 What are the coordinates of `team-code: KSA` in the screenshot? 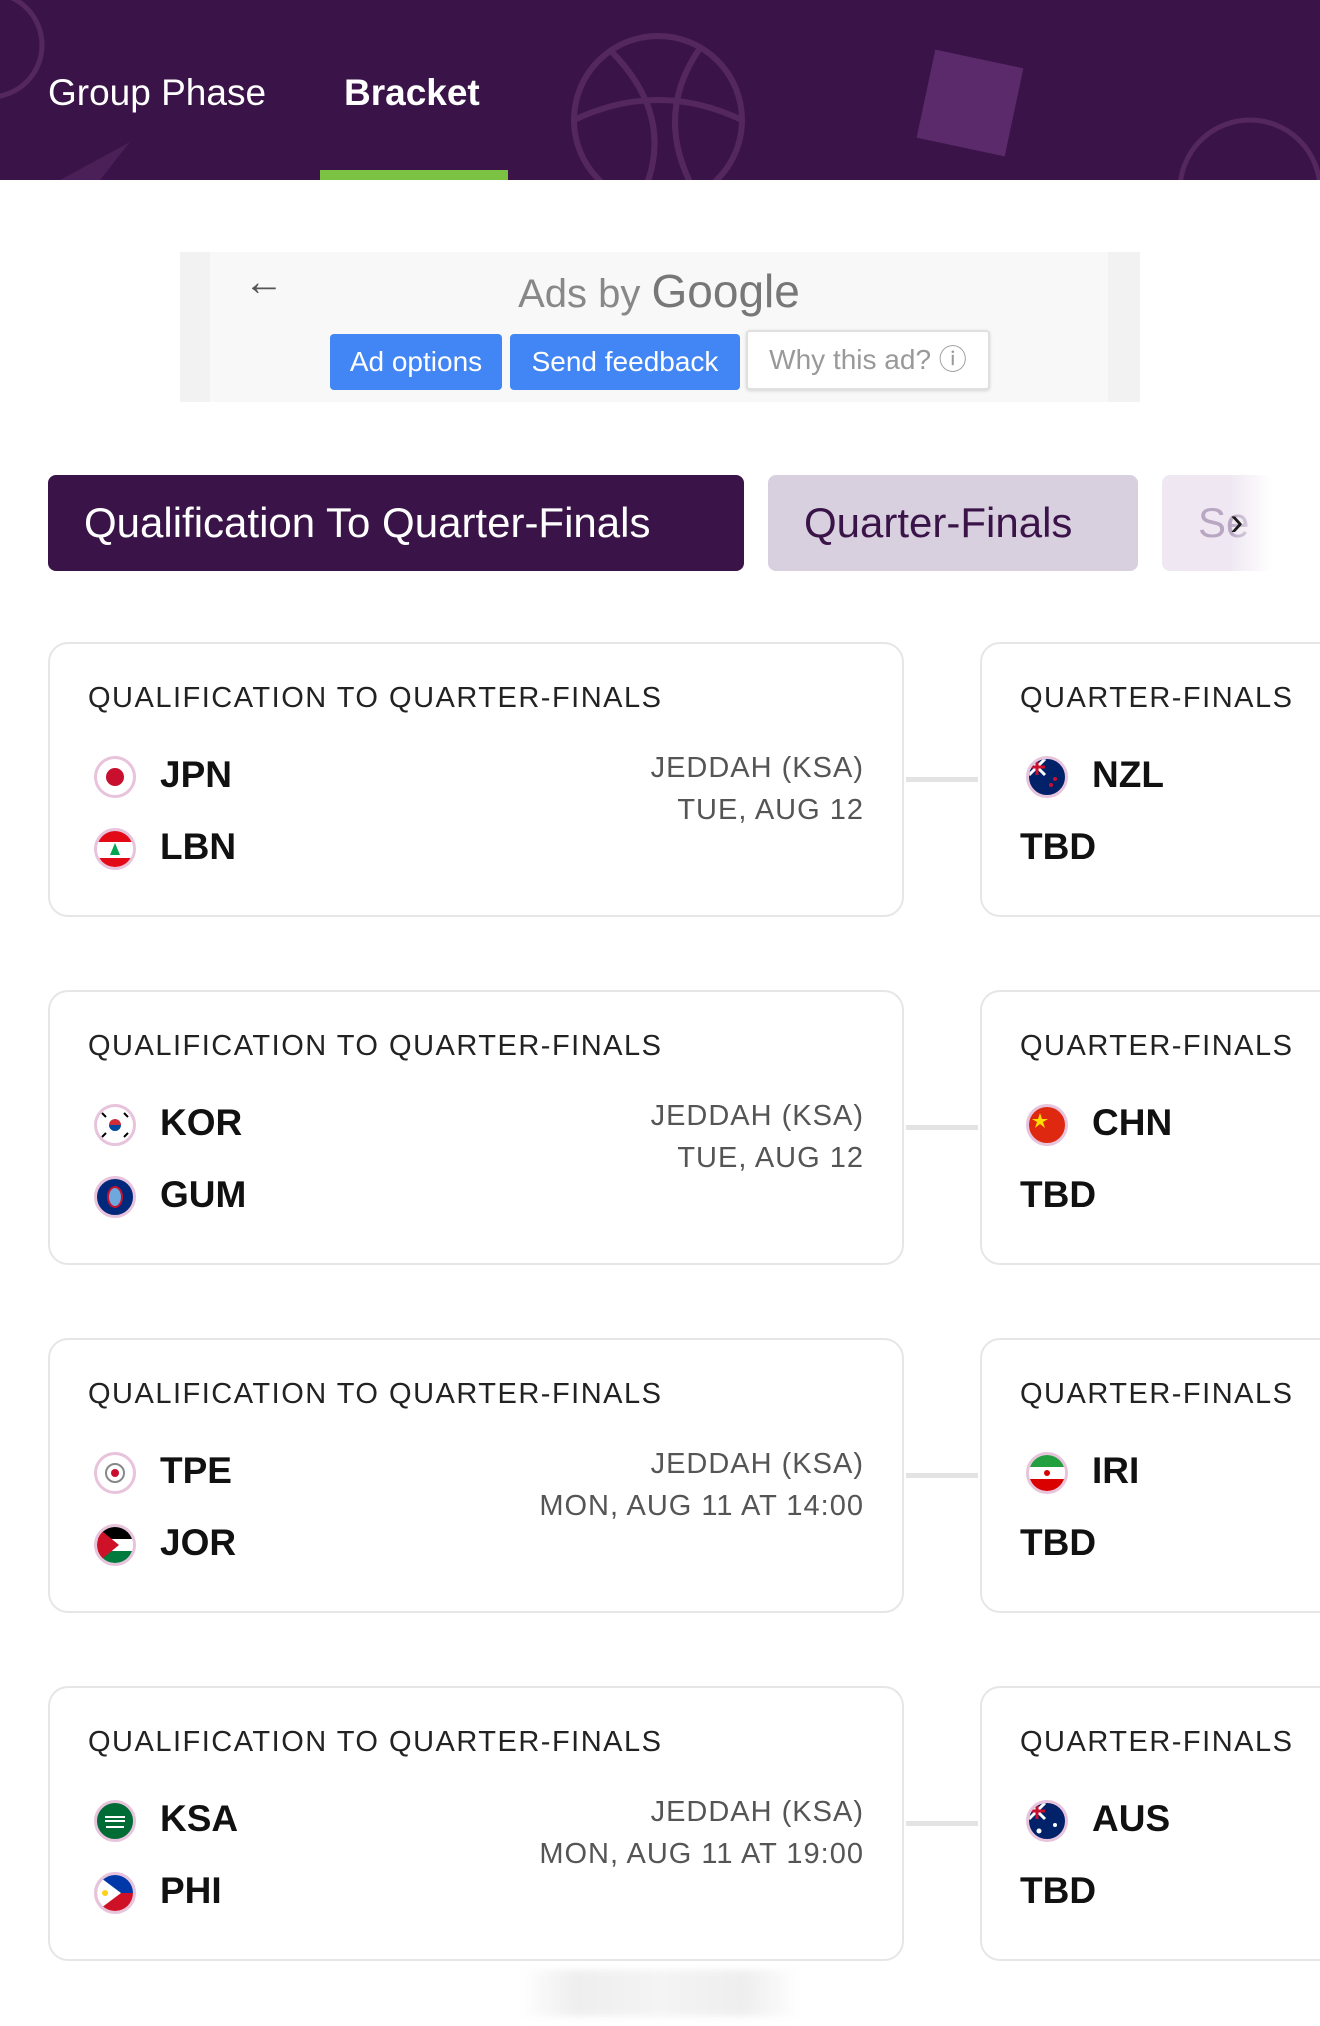 It's located at (199, 1818).